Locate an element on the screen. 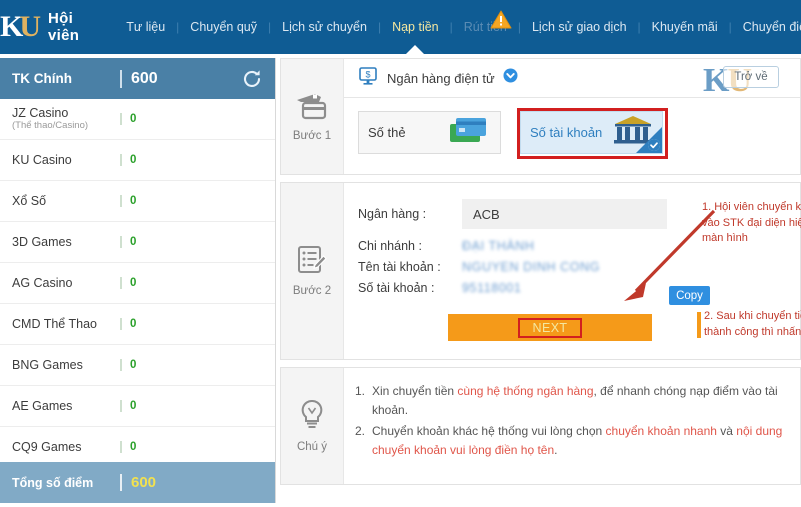 This screenshot has width=801, height=507. deposit-method-options: Số thẻ Số tài khoản is located at coordinates (572, 128).